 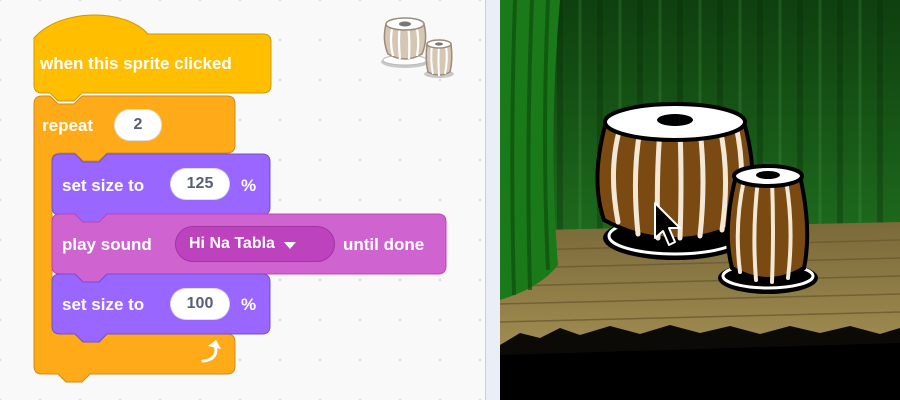 I want to click on until-done-label: until done, so click(x=384, y=244).